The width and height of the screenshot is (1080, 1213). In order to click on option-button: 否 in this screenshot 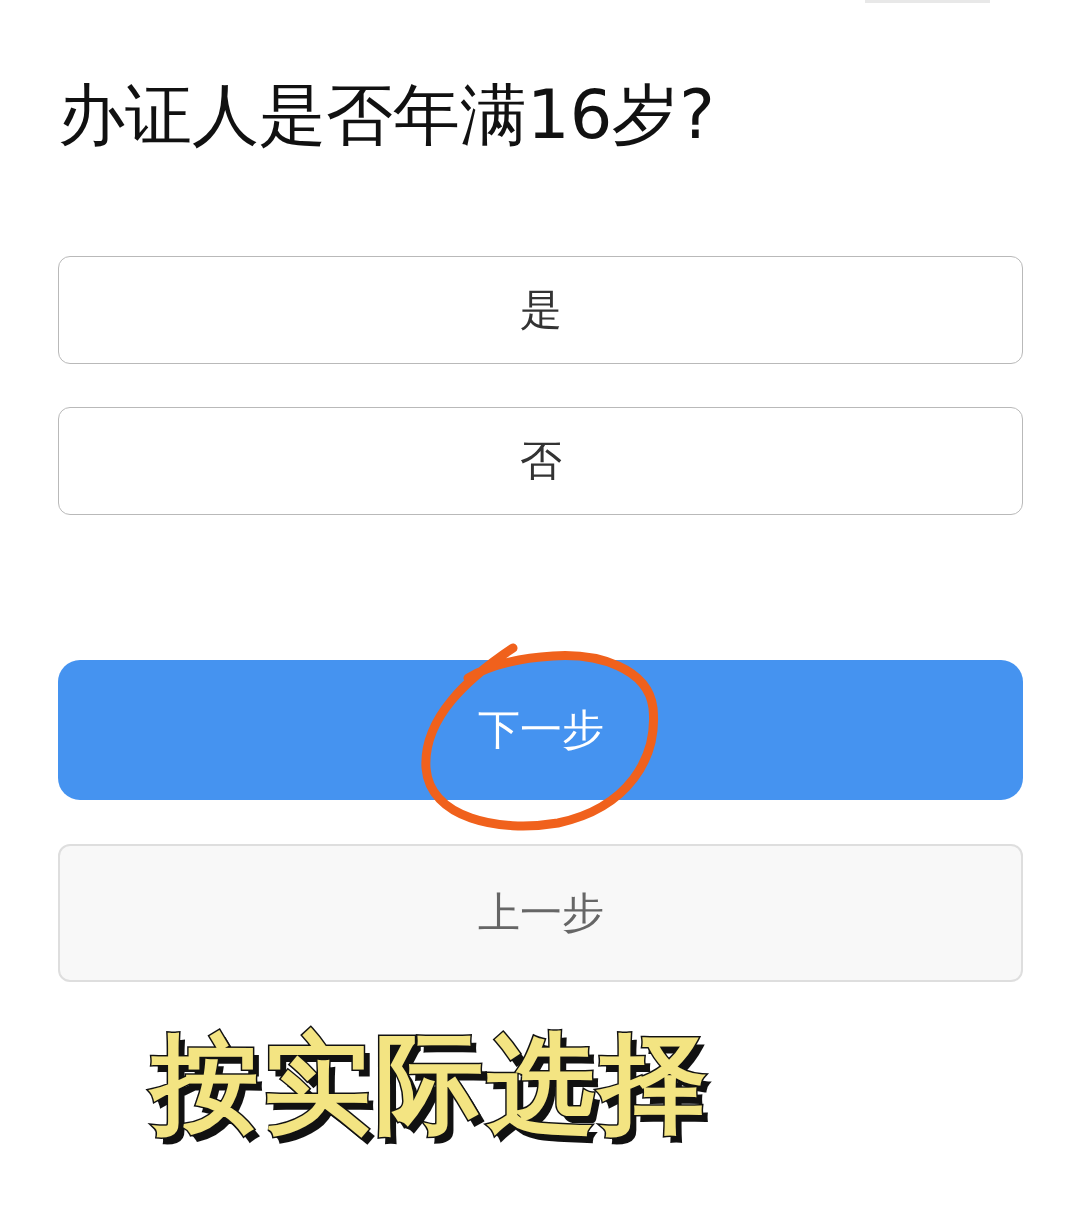, I will do `click(540, 461)`.